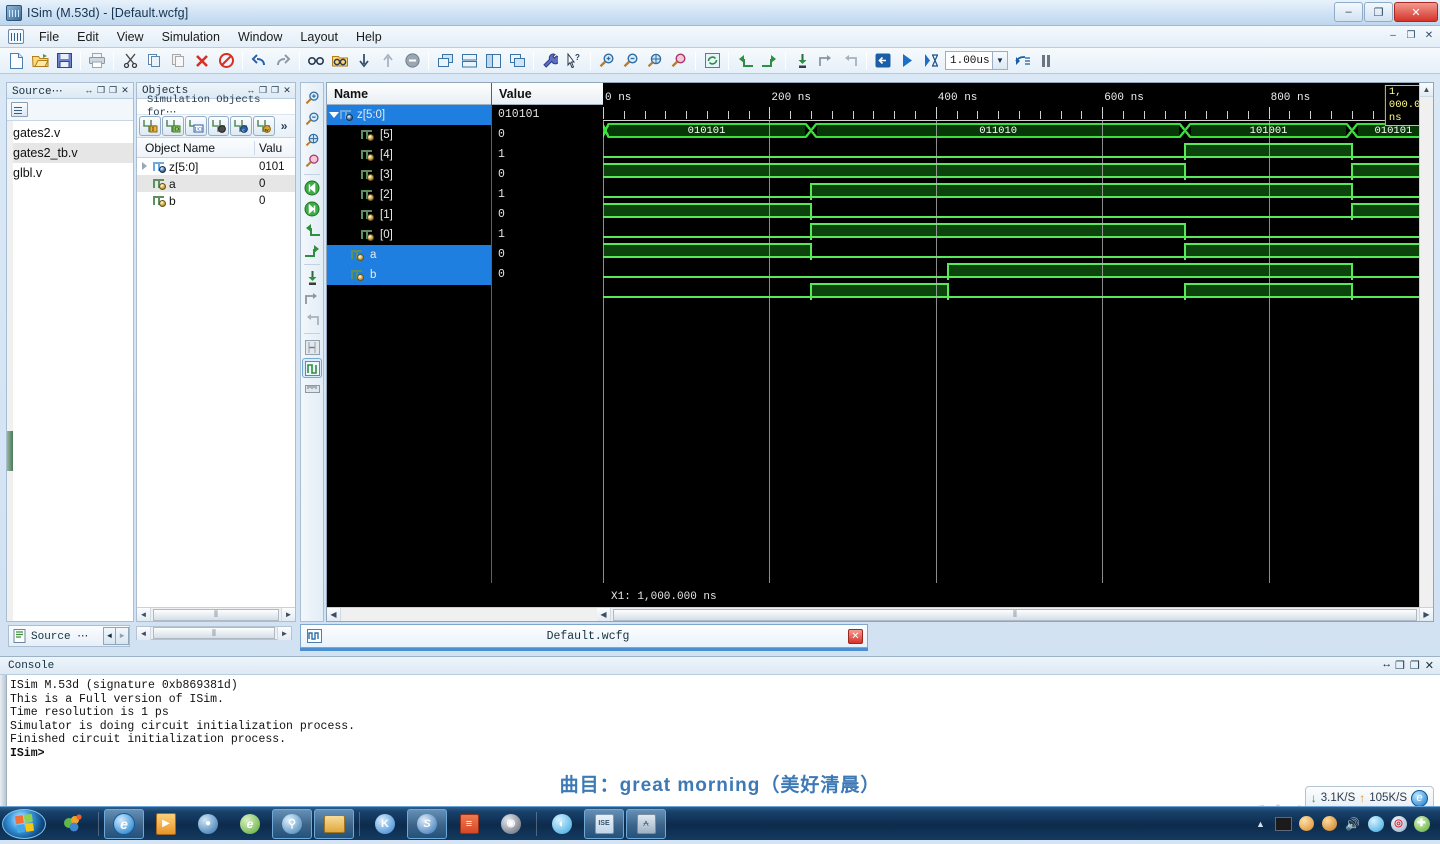 The image size is (1440, 844). Describe the element at coordinates (631, 61) in the screenshot. I see `zoom-out-icon` at that location.